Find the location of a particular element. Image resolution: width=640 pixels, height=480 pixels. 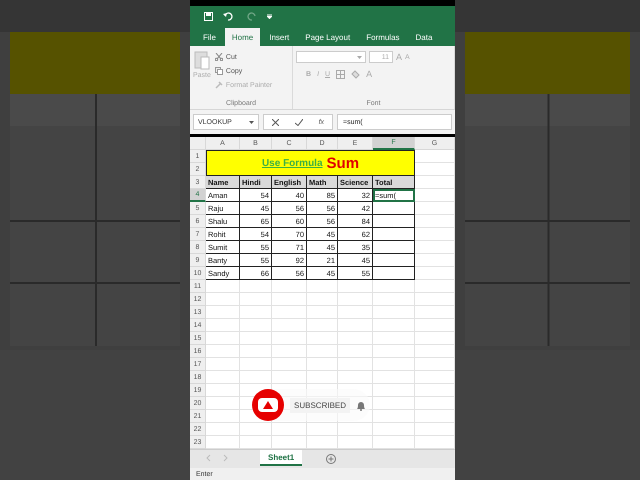

font-name-dropdown is located at coordinates (331, 57).